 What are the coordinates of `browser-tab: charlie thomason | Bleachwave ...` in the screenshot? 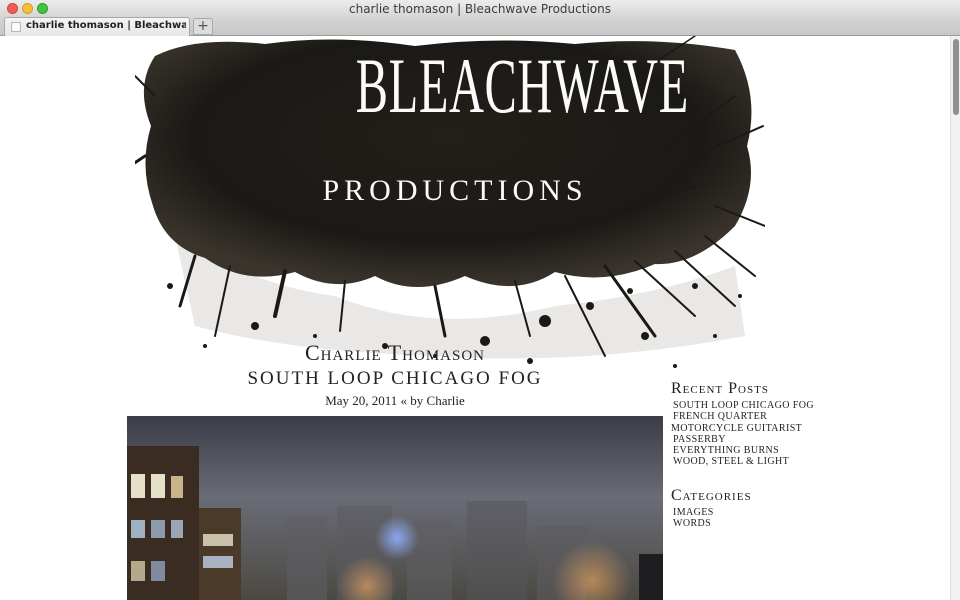 It's located at (97, 26).